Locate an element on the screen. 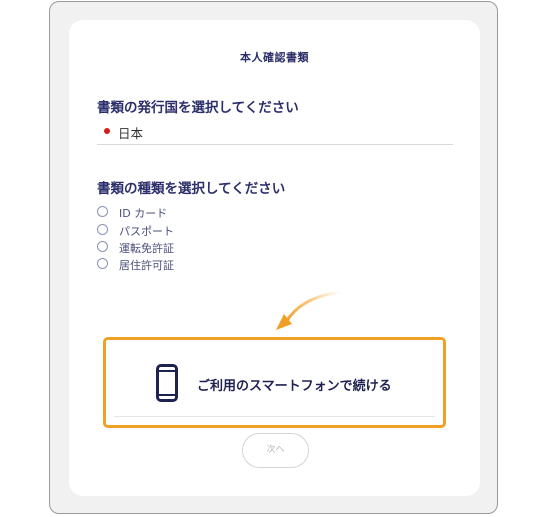 Image resolution: width=550 pixels, height=517 pixels. radio-option-drivers-license: 運転免許証 is located at coordinates (197, 248).